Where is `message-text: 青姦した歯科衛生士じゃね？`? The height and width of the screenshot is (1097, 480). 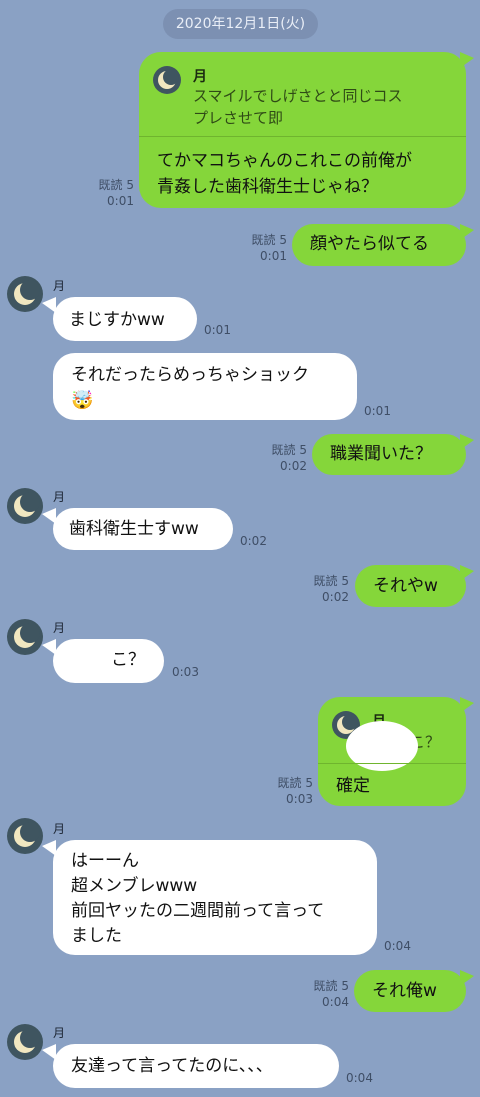
message-text: 青姦した歯科衛生士じゃね？ is located at coordinates (267, 187).